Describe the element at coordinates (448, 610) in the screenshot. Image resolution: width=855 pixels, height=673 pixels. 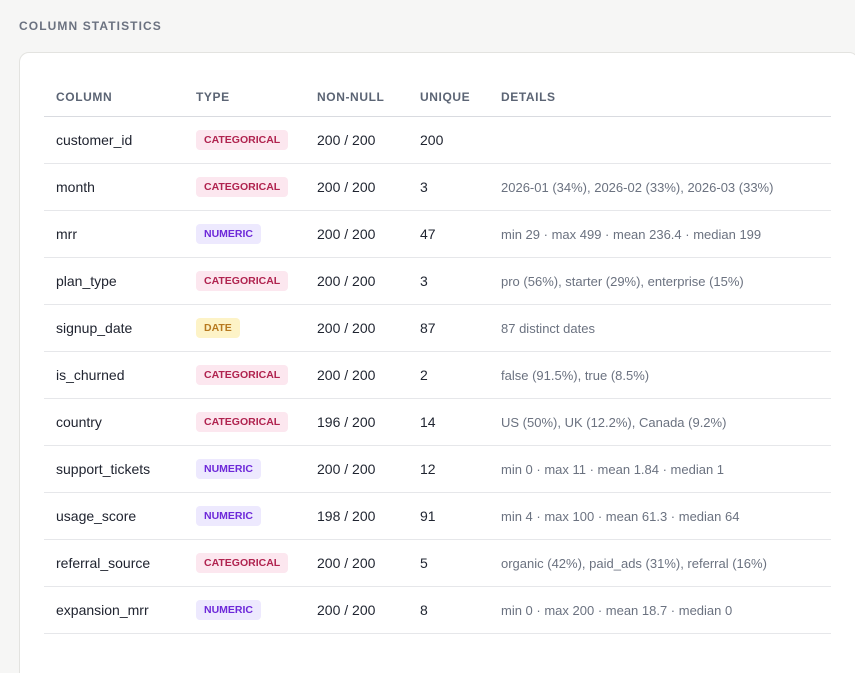
I see `unique-count: 8` at that location.